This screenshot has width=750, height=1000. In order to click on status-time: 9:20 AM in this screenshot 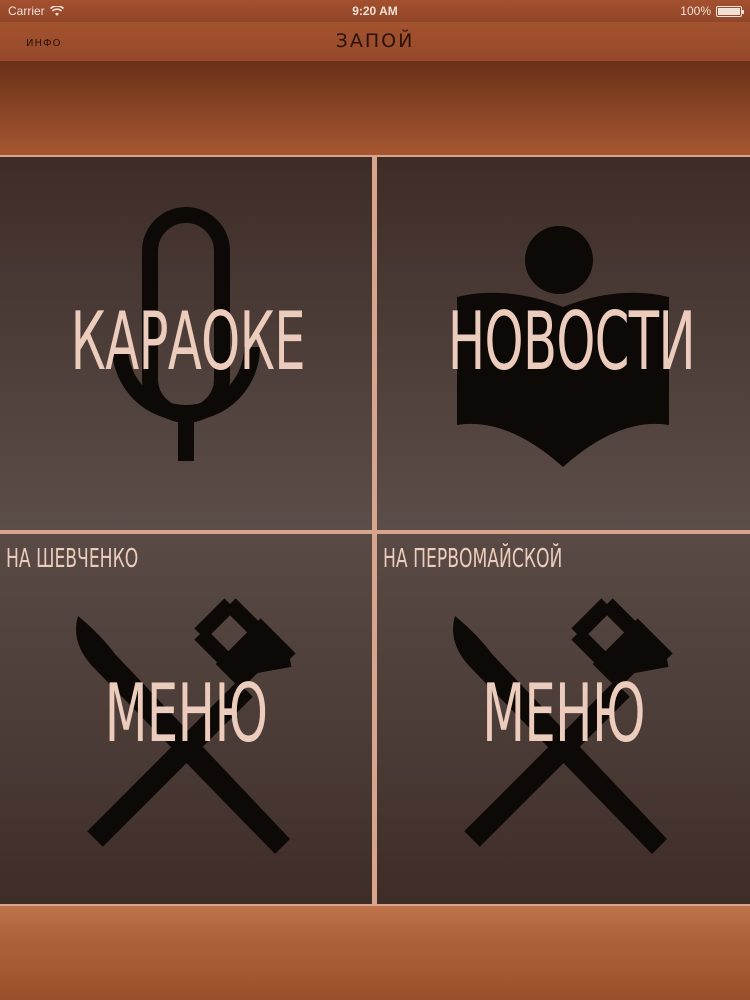, I will do `click(375, 11)`.